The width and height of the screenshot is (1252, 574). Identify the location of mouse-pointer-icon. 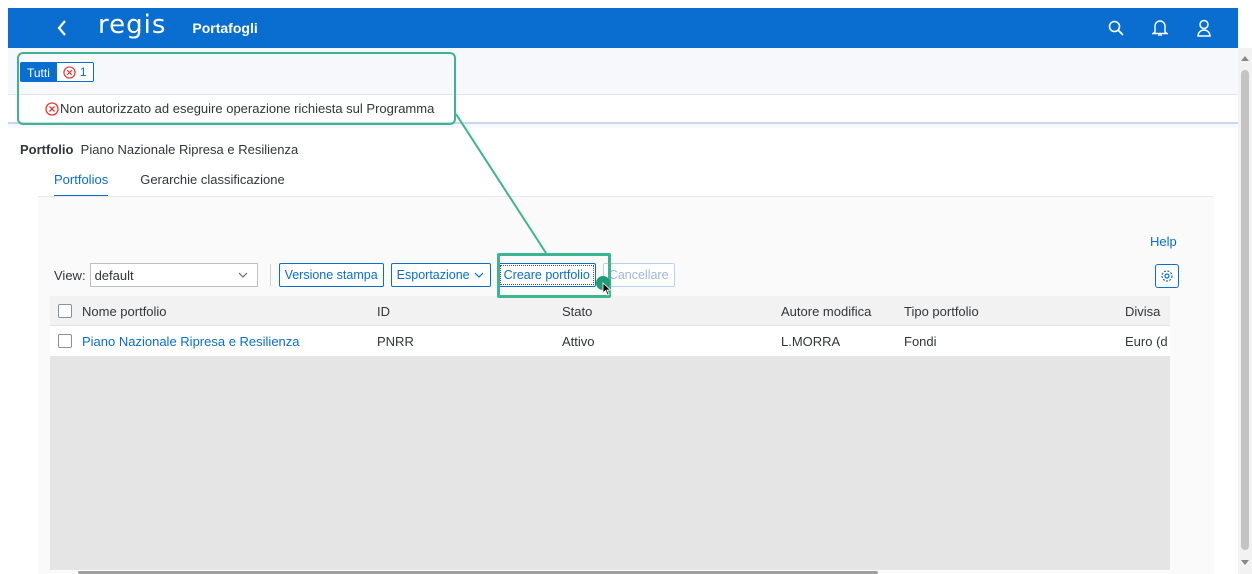
(607, 289).